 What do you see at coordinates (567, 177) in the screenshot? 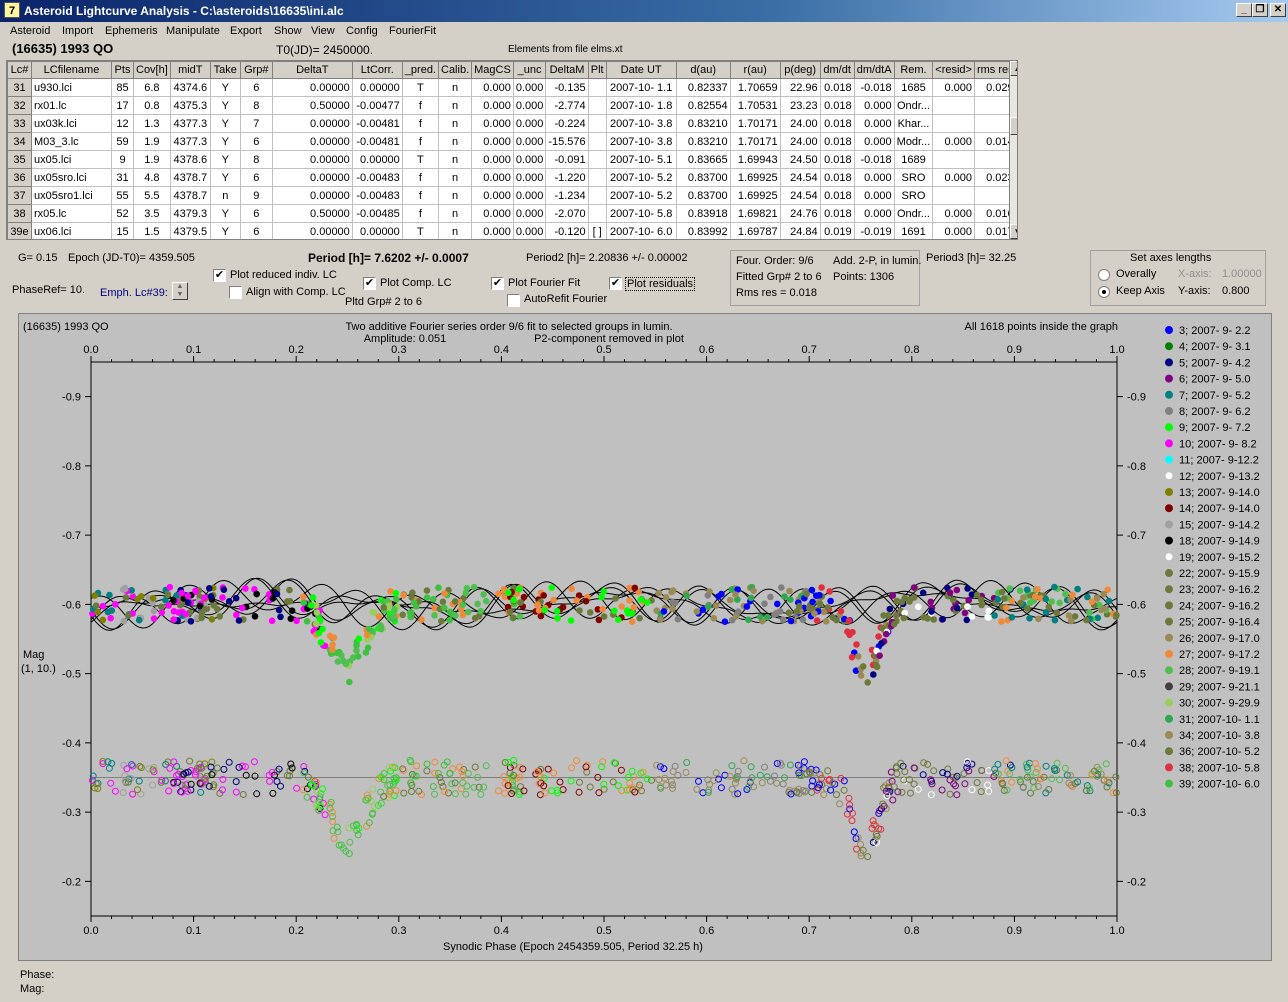
I see `table-cell: -1.220` at bounding box center [567, 177].